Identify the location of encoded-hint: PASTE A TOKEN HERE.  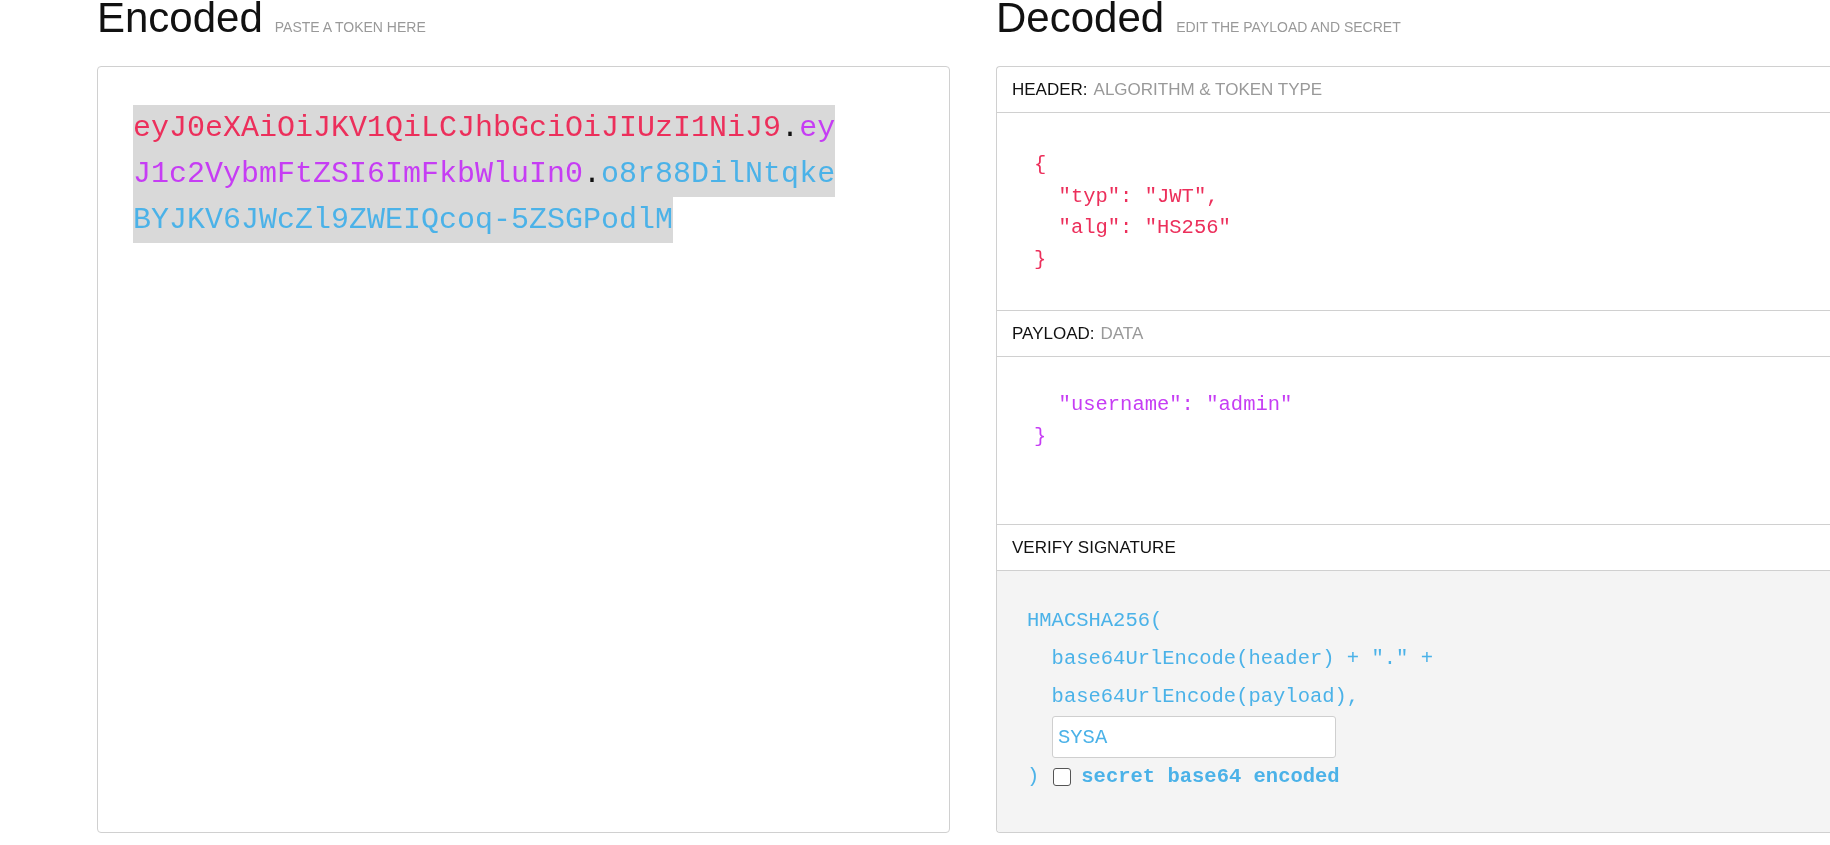
(350, 27).